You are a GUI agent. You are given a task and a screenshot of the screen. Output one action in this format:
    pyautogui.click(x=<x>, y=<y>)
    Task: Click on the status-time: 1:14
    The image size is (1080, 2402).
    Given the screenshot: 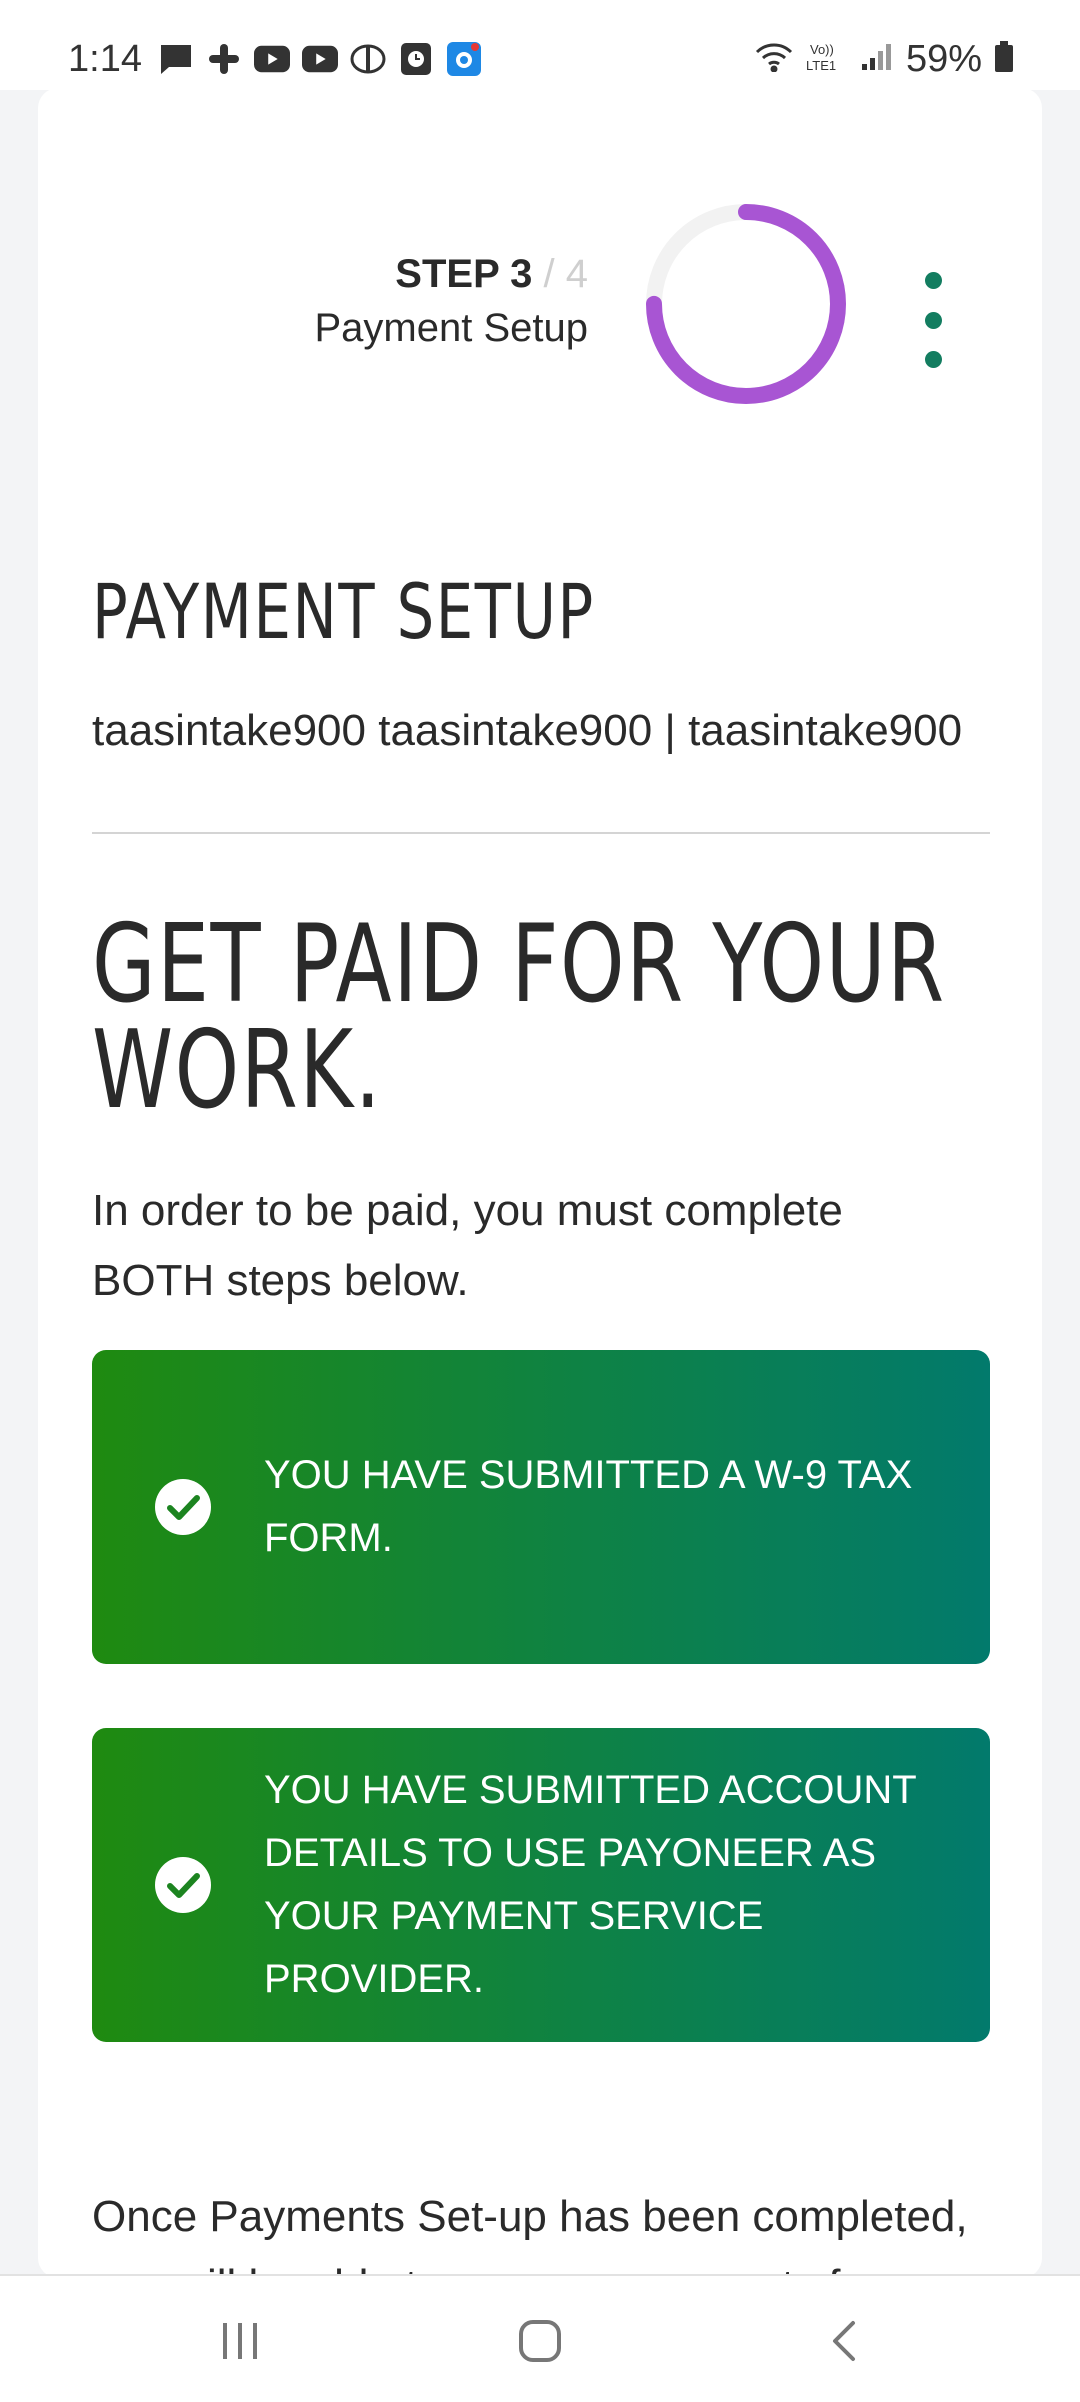 What is the action you would take?
    pyautogui.click(x=105, y=59)
    